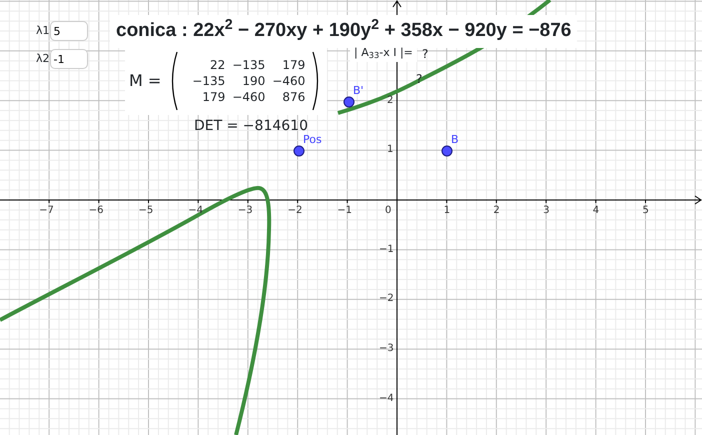 This screenshot has width=702, height=435. Describe the element at coordinates (43, 30) in the screenshot. I see `input-label: λ1` at that location.